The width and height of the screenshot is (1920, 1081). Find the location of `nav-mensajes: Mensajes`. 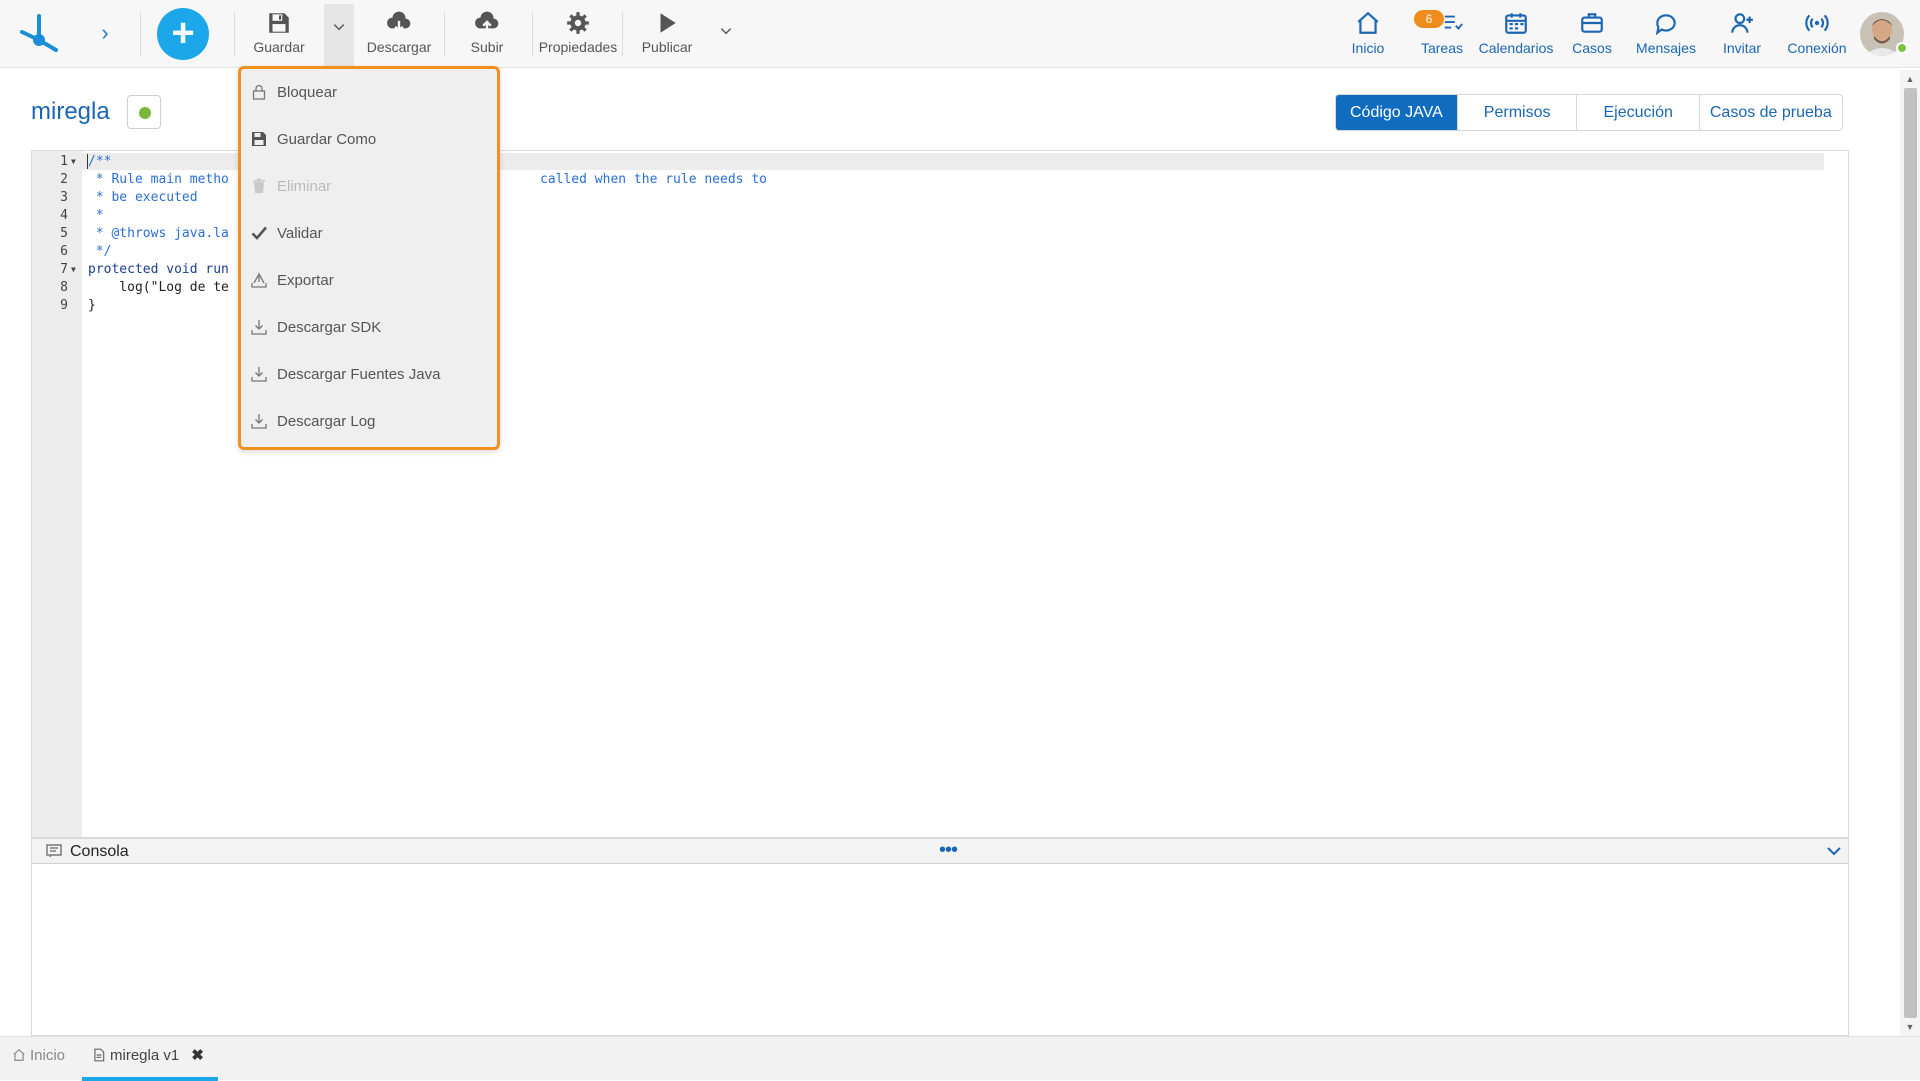

nav-mensajes: Mensajes is located at coordinates (1666, 33).